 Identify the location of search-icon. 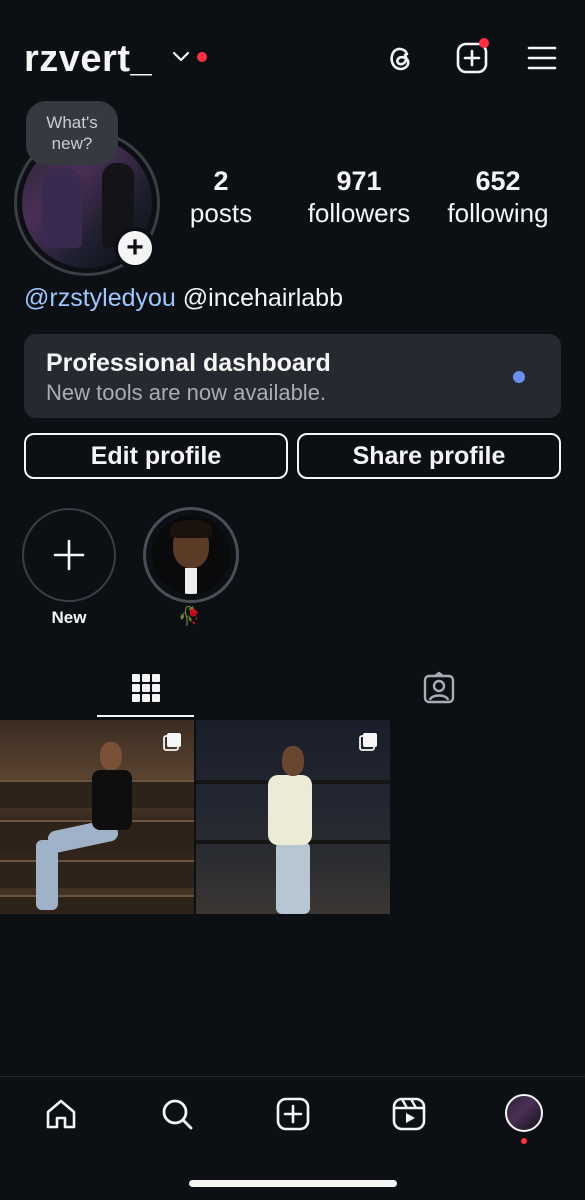
(177, 1114).